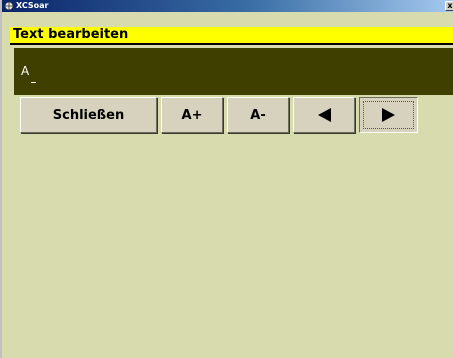  I want to click on title-bar: XCSoar x, so click(227, 6).